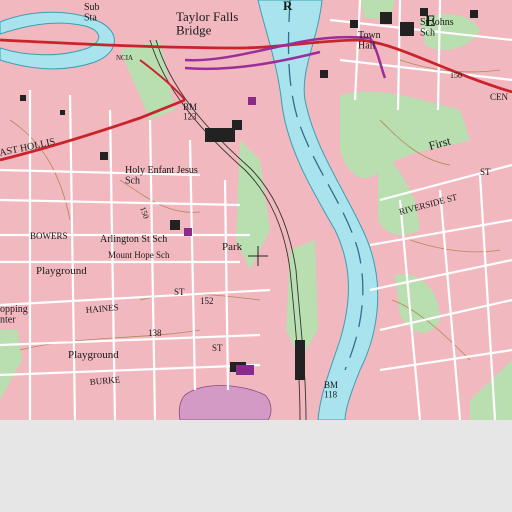 Image resolution: width=512 pixels, height=512 pixels. Describe the element at coordinates (61, 271) in the screenshot. I see `label-playground-1: Playground` at that location.